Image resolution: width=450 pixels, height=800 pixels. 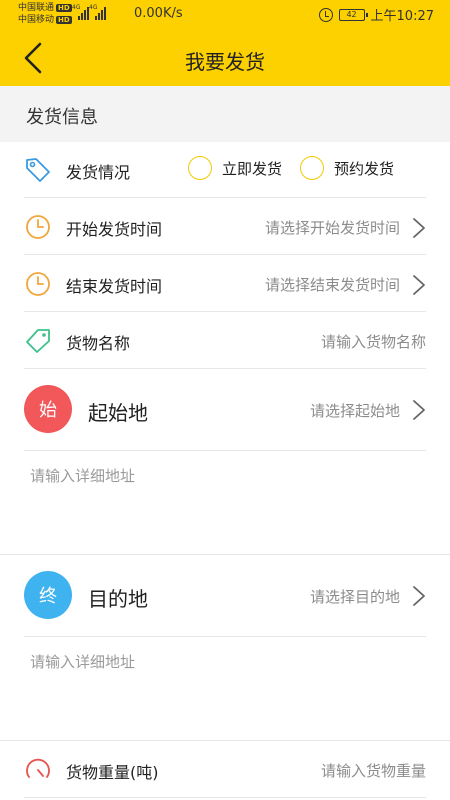 What do you see at coordinates (118, 413) in the screenshot?
I see `origin-label: 起始地` at bounding box center [118, 413].